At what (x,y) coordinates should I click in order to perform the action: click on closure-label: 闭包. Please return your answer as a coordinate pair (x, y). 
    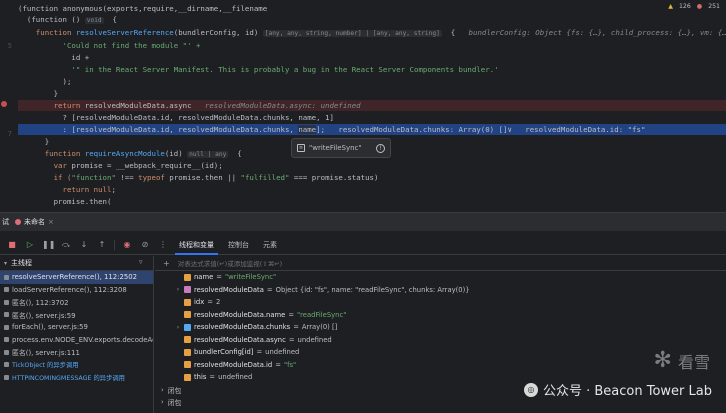
    Looking at the image, I should click on (174, 403).